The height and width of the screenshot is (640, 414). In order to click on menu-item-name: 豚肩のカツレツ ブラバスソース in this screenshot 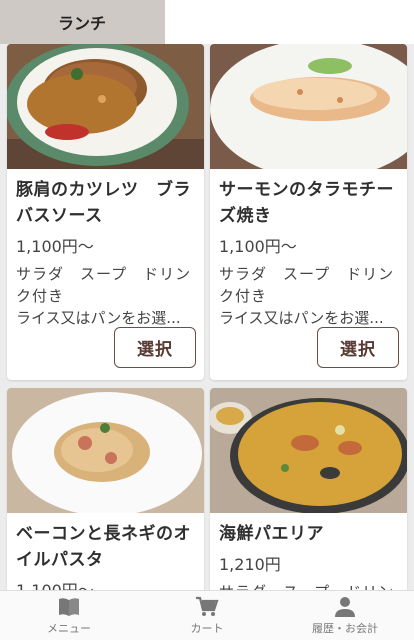, I will do `click(103, 203)`.